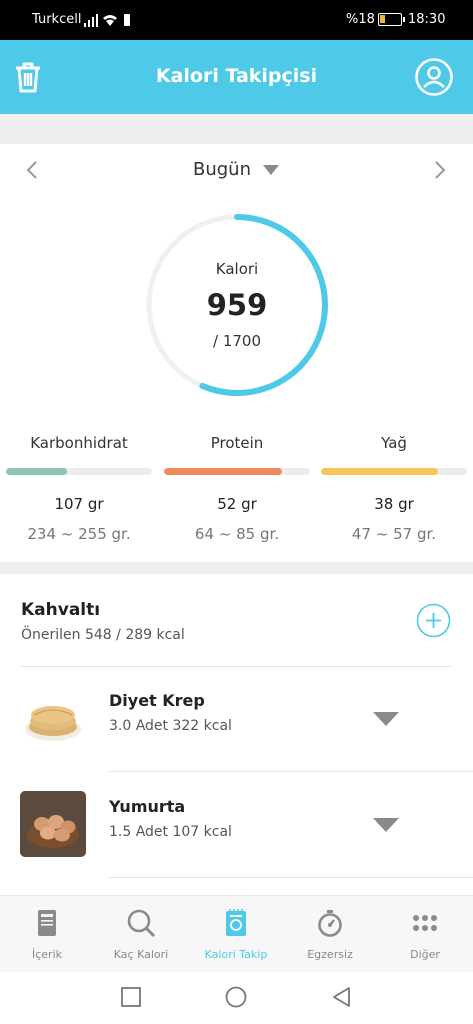 The image size is (473, 1024). I want to click on add-food-button, so click(433, 620).